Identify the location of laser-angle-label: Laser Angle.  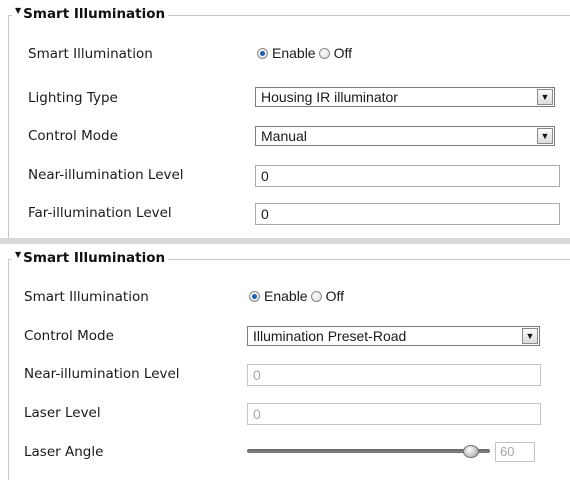
(64, 452).